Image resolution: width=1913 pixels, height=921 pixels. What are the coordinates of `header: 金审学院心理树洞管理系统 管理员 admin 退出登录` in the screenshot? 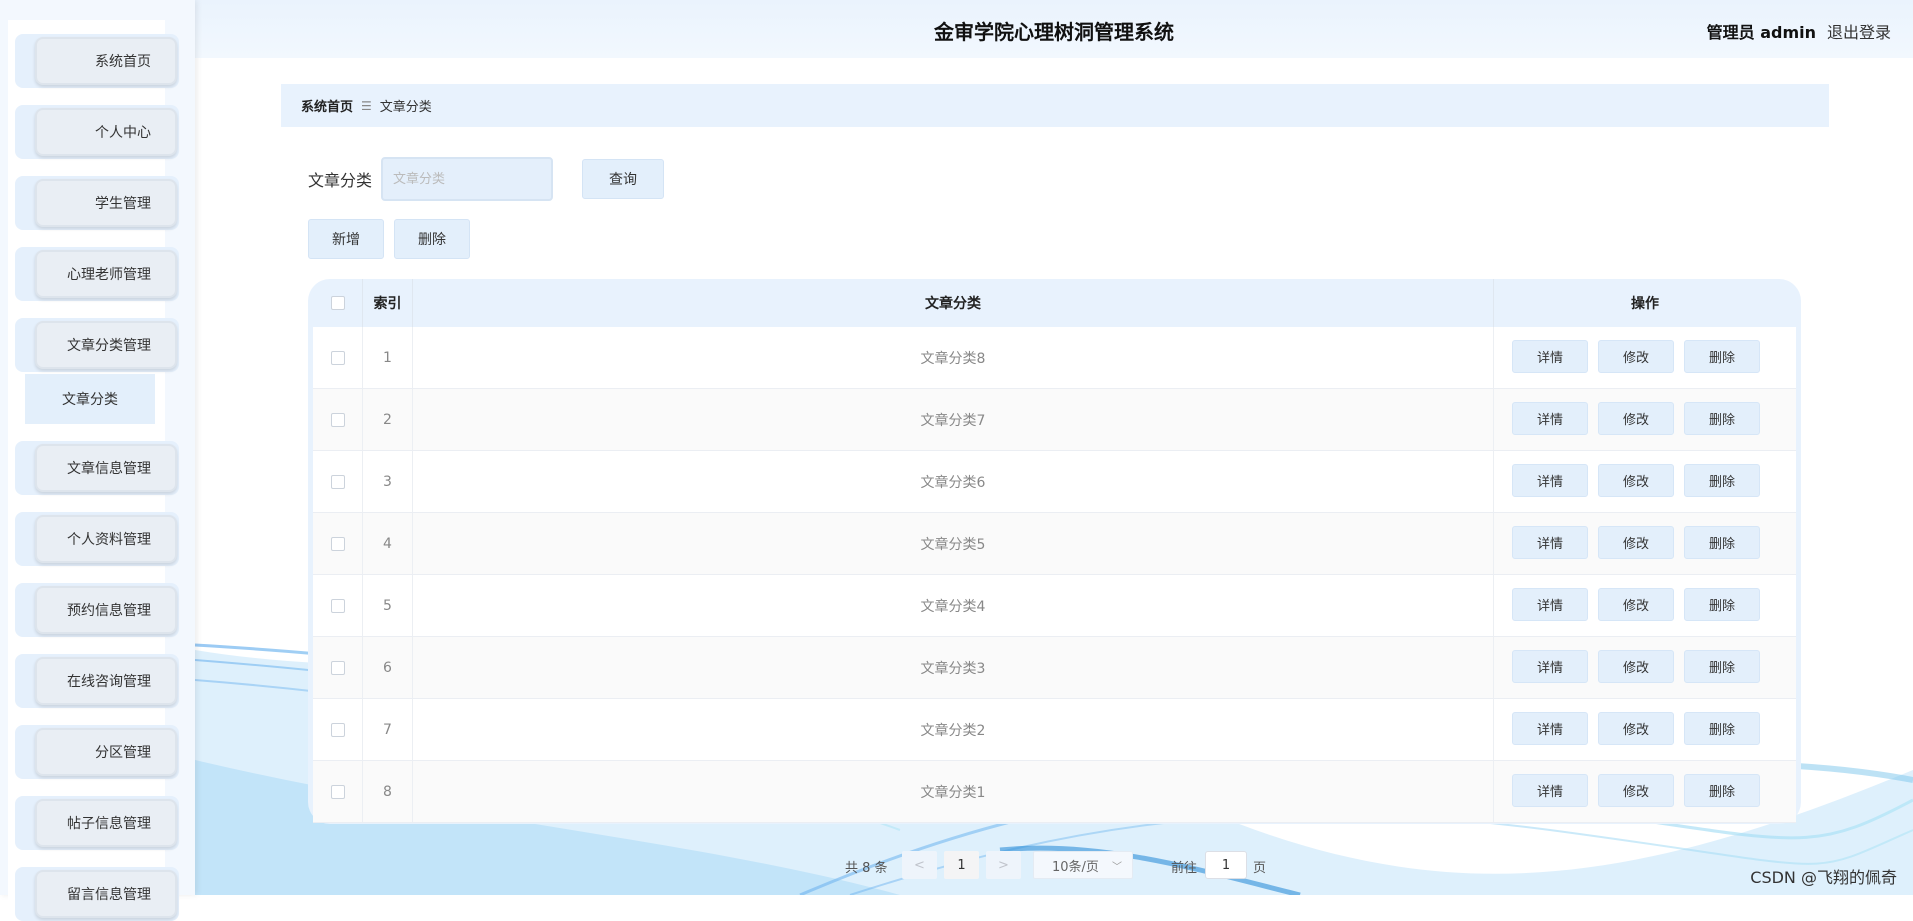 It's located at (1054, 29).